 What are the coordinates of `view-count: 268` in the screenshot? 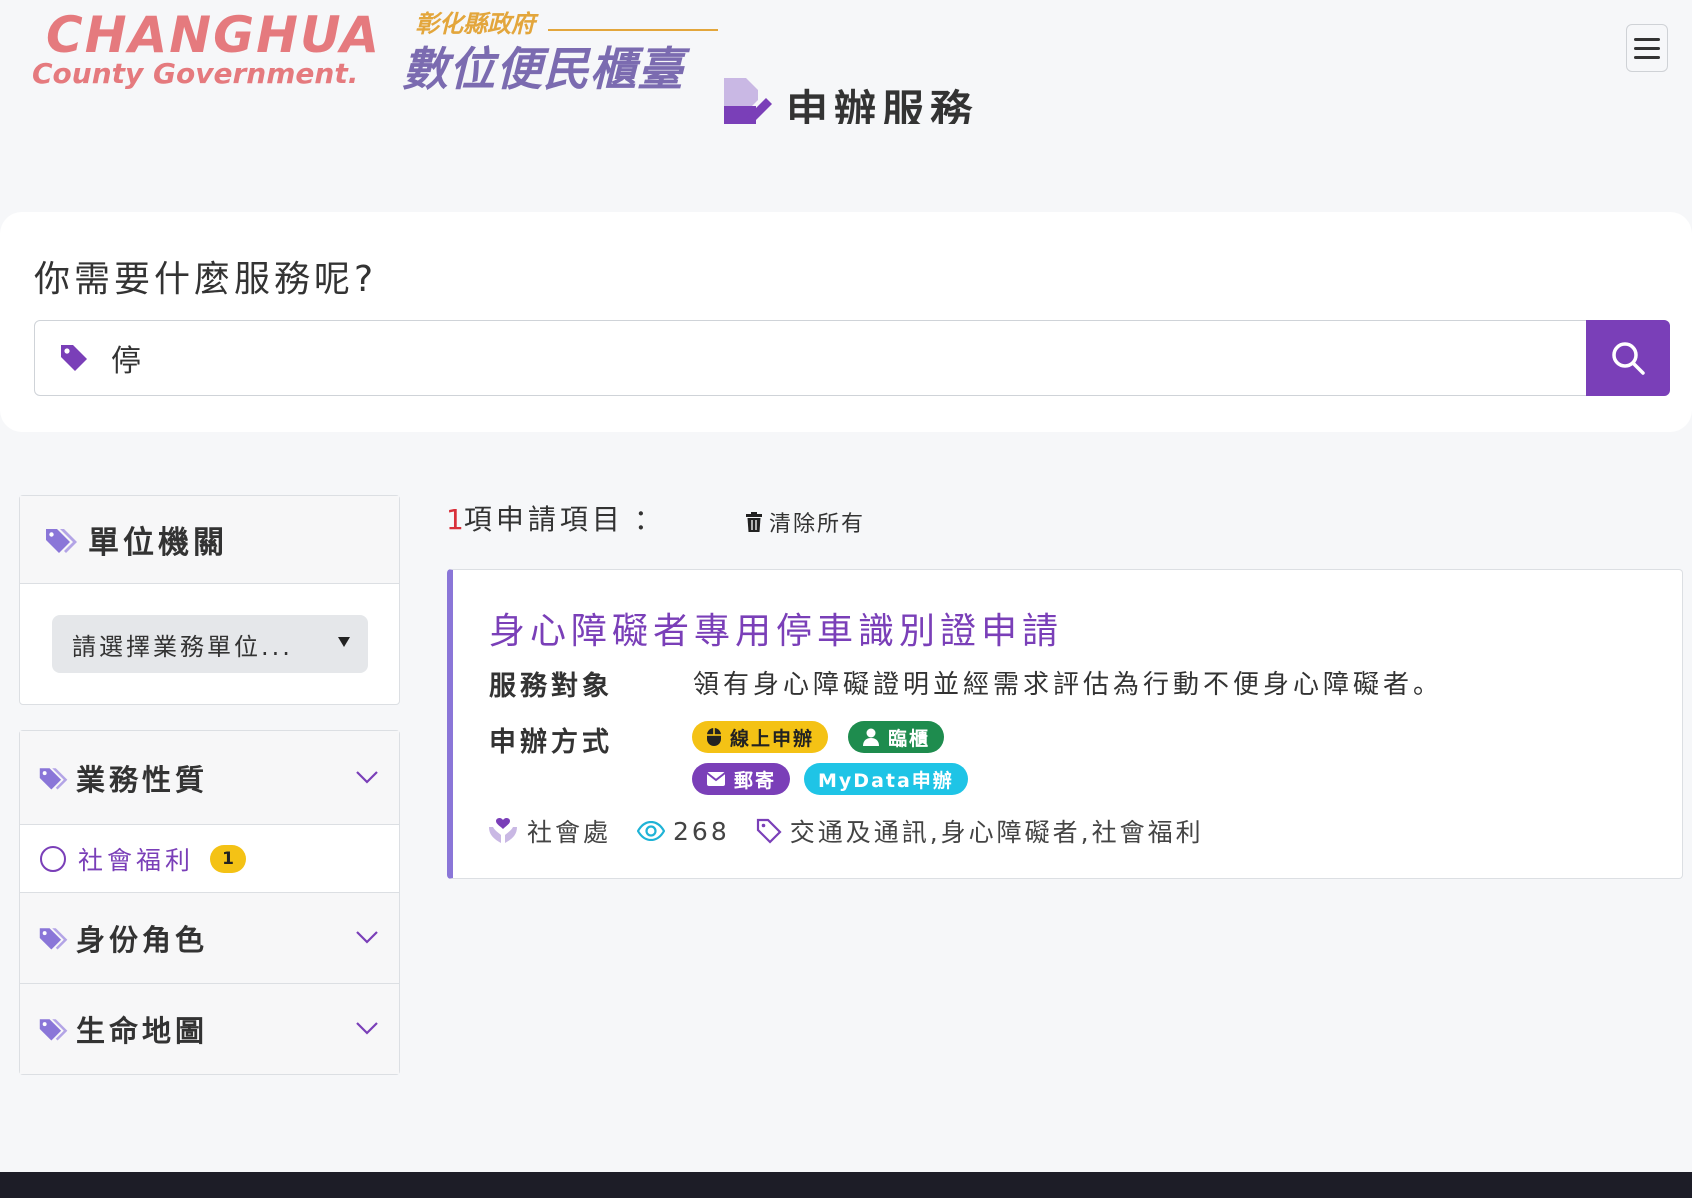 It's located at (683, 831).